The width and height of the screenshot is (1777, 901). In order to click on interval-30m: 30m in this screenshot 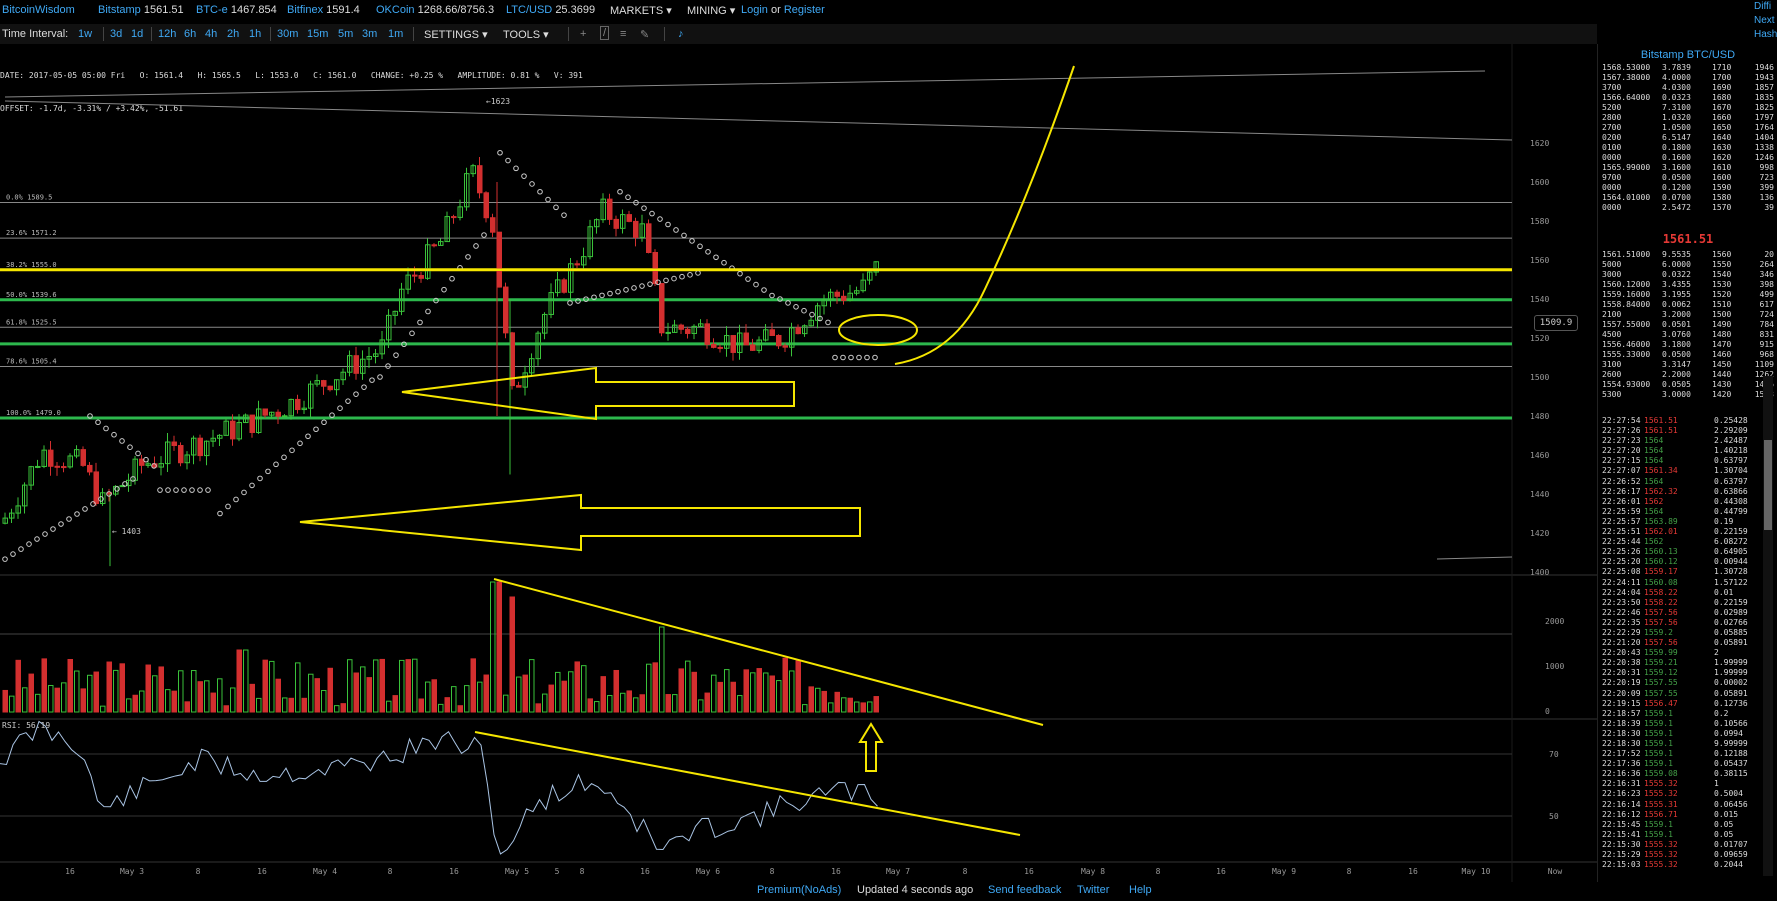, I will do `click(287, 34)`.